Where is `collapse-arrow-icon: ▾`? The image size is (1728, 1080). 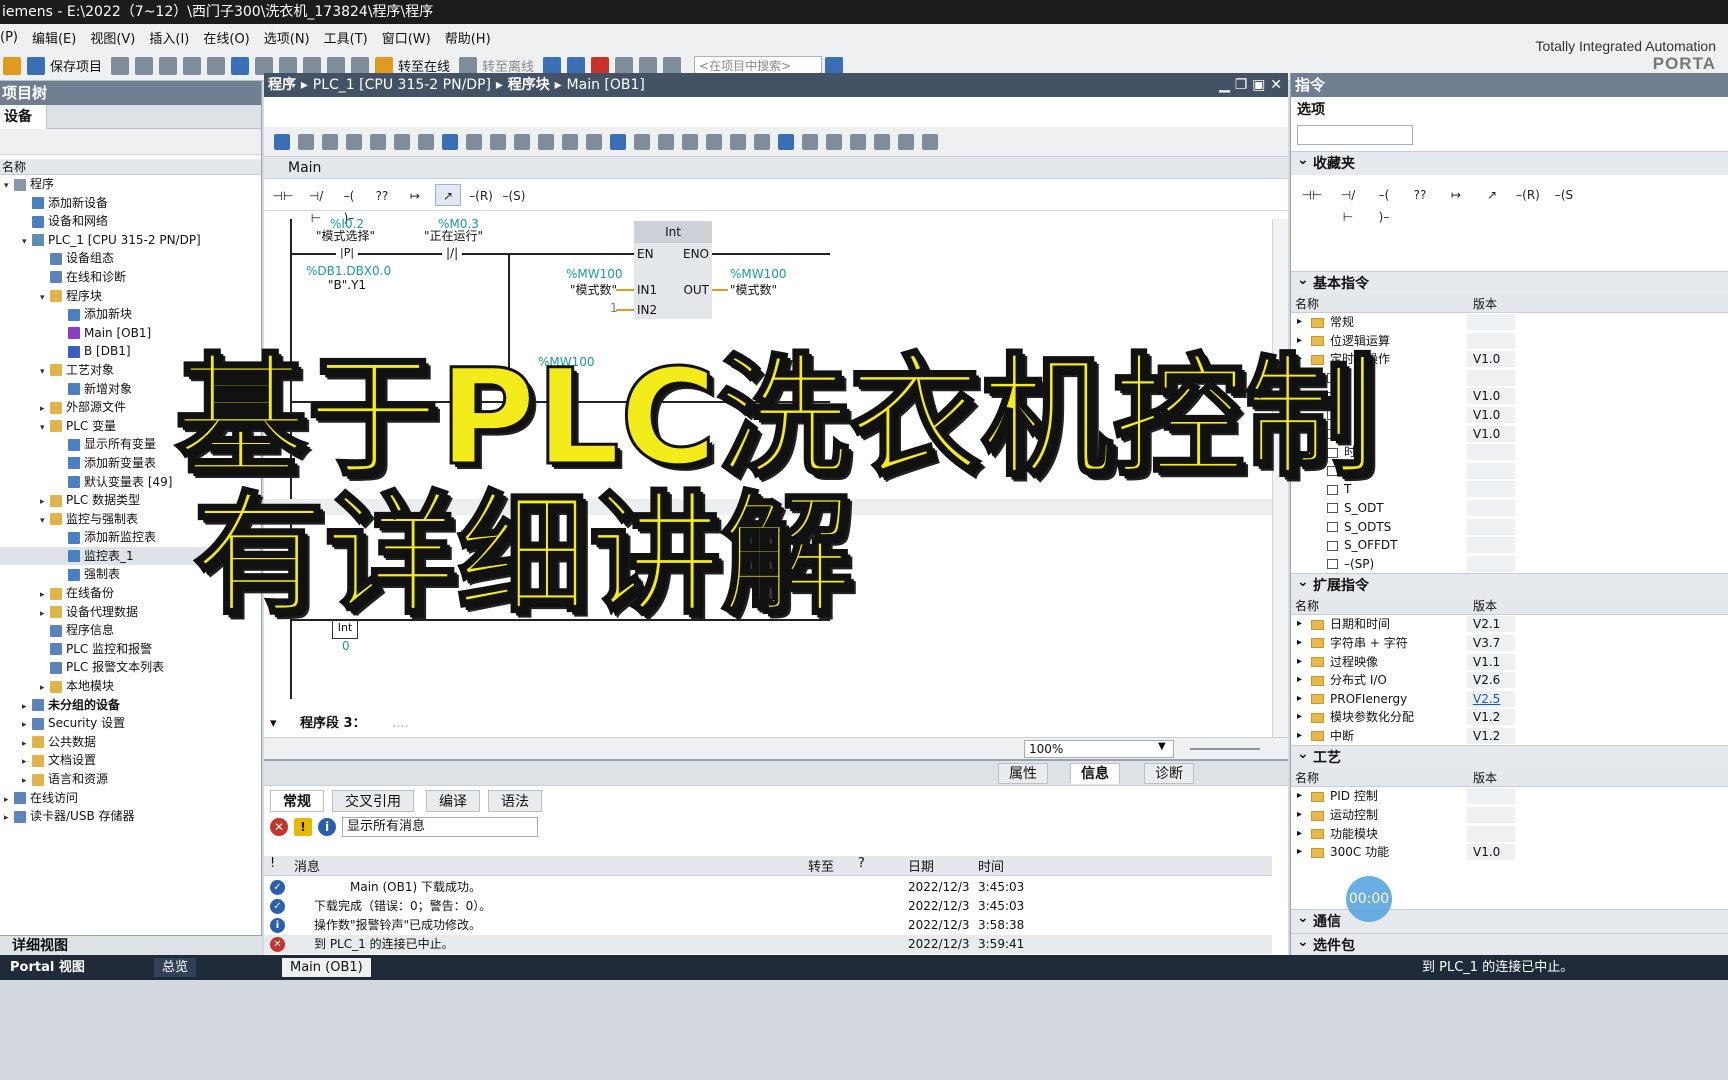
collapse-arrow-icon: ▾ is located at coordinates (273, 724).